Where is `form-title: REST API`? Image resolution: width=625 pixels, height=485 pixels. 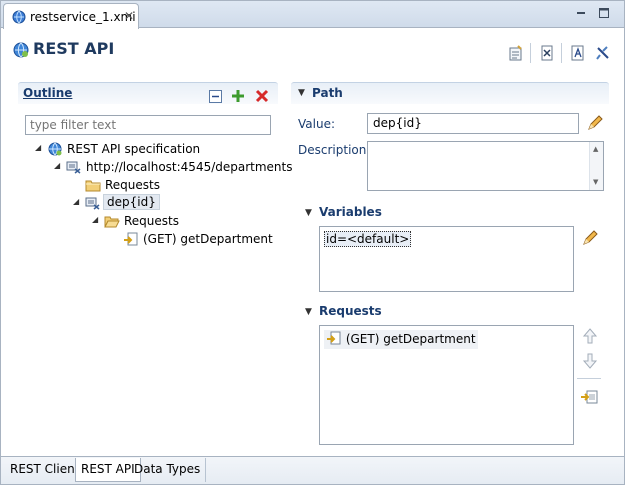 form-title: REST API is located at coordinates (74, 48).